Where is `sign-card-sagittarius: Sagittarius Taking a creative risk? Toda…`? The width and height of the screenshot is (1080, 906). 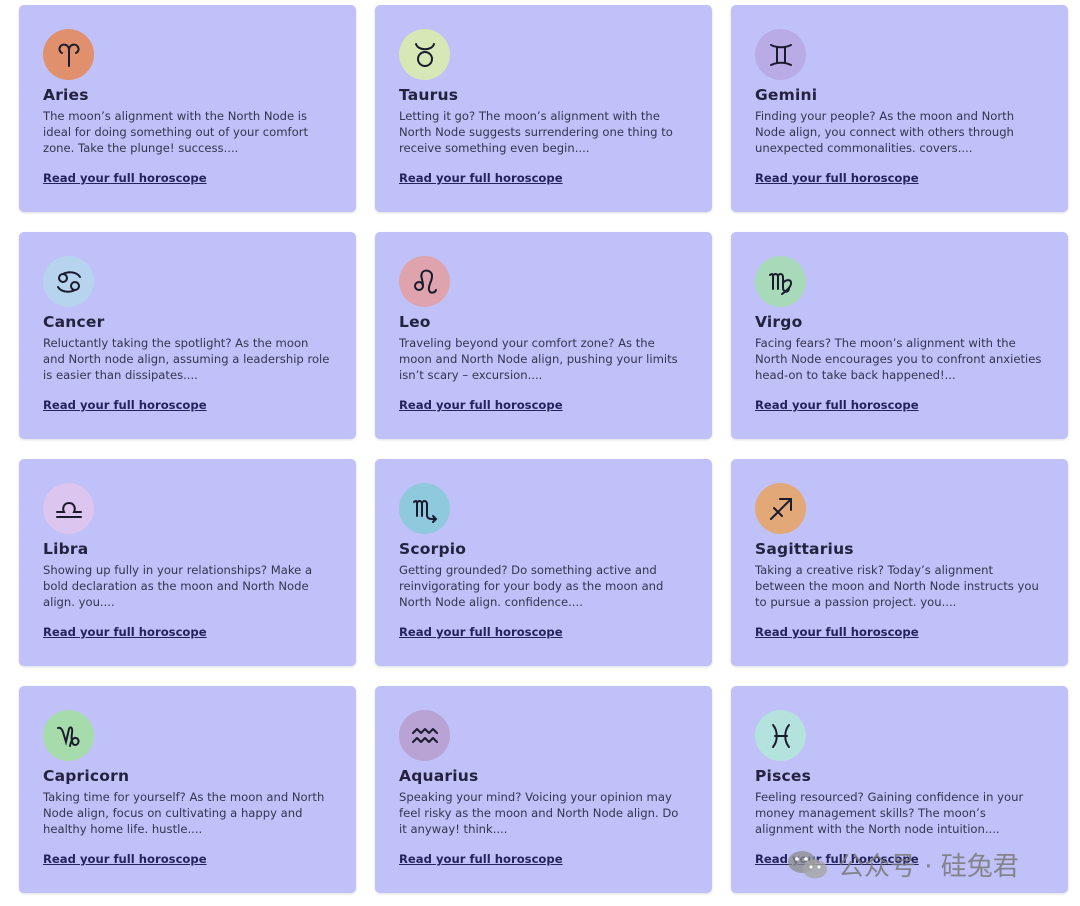 sign-card-sagittarius: Sagittarius Taking a creative risk? Toda… is located at coordinates (899, 562).